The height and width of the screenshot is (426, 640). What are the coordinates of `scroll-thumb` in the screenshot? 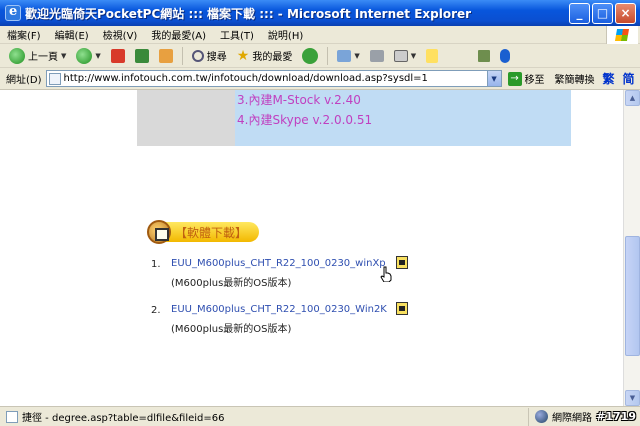 It's located at (632, 296).